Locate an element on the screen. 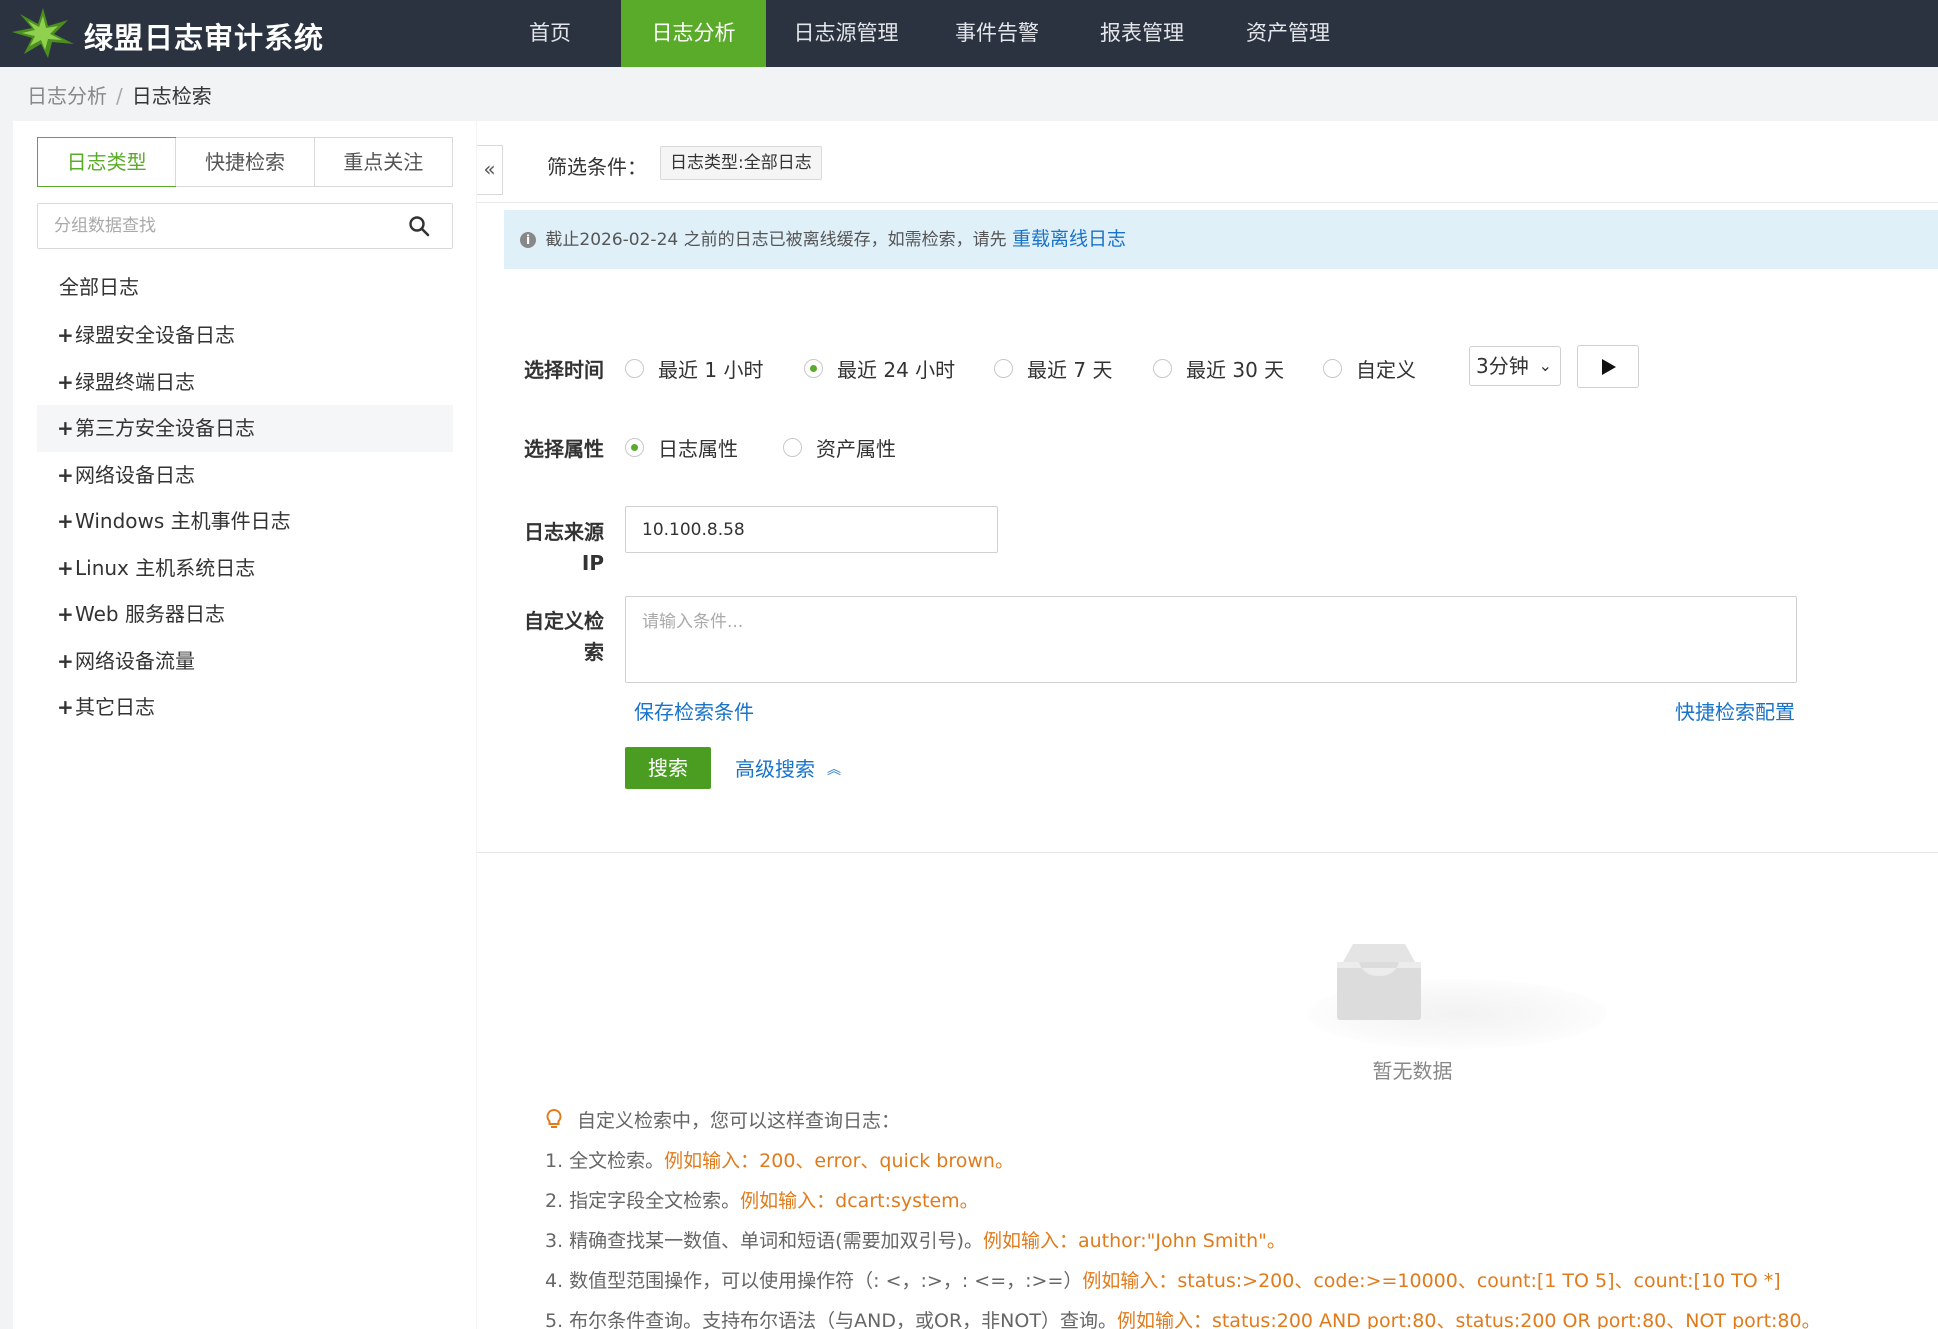 The image size is (1938, 1329). nav-home: 首页 is located at coordinates (550, 33).